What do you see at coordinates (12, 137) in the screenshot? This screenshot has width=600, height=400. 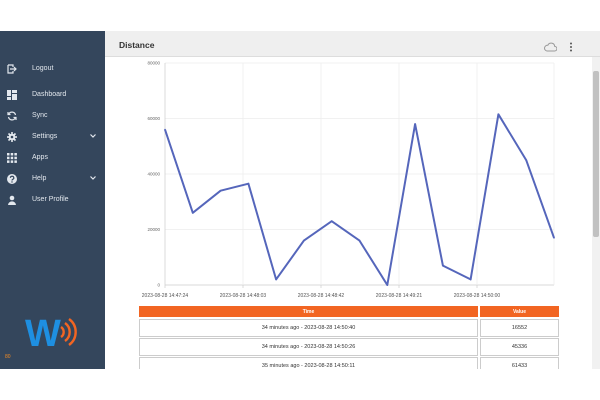 I see `gear-icon` at bounding box center [12, 137].